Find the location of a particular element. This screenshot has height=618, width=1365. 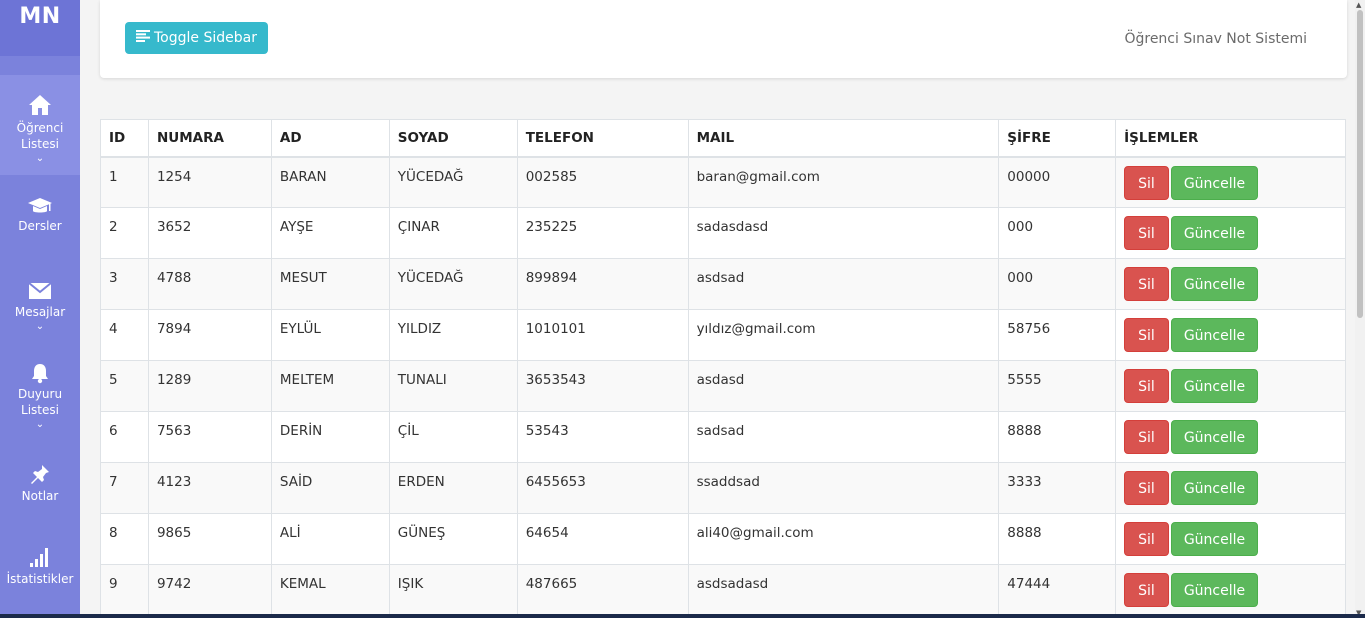

cell-soyad: ERDEN is located at coordinates (453, 488).